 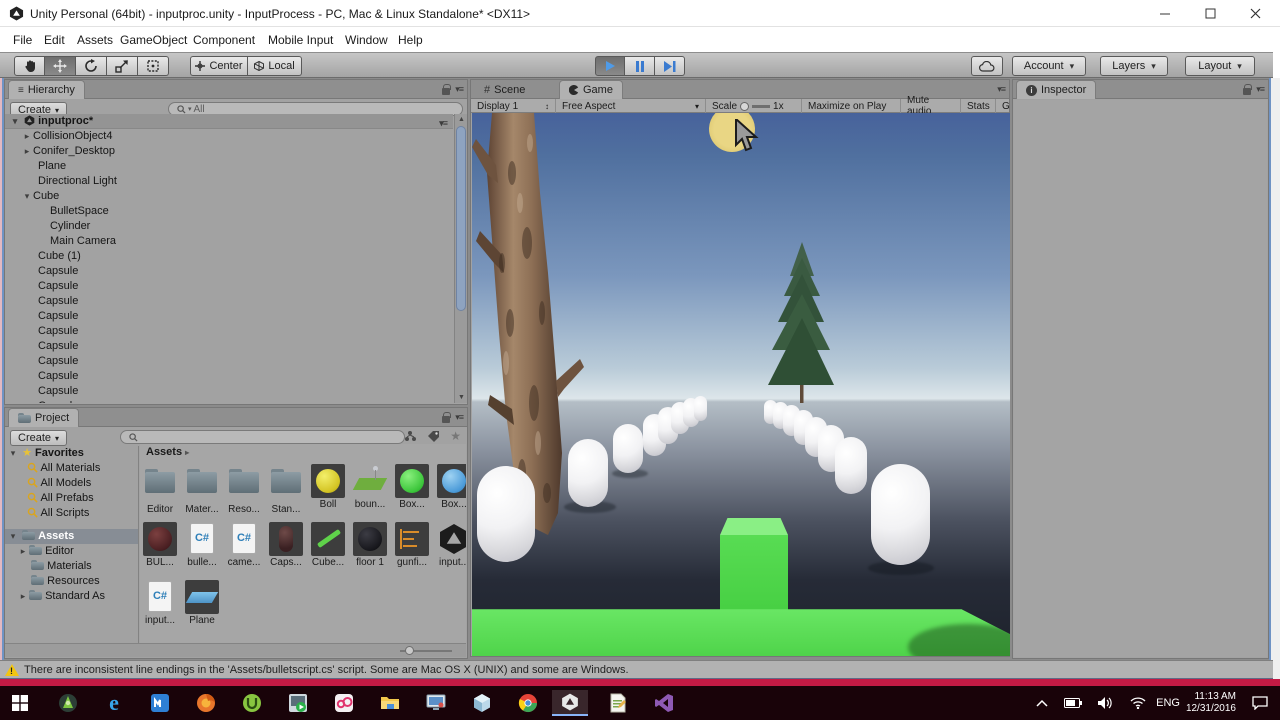 What do you see at coordinates (482, 703) in the screenshot?
I see `taskbar-icon-3d-builder` at bounding box center [482, 703].